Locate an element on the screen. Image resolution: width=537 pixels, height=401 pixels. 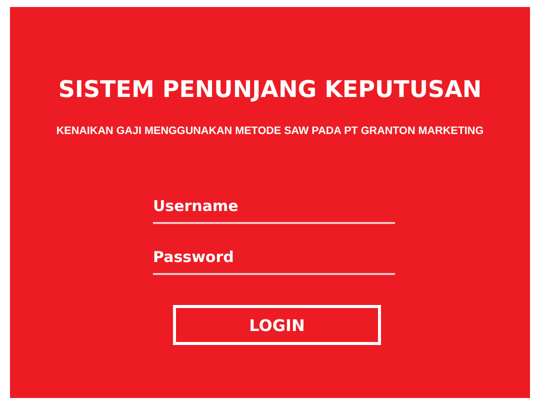
input-field: Password is located at coordinates (274, 259).